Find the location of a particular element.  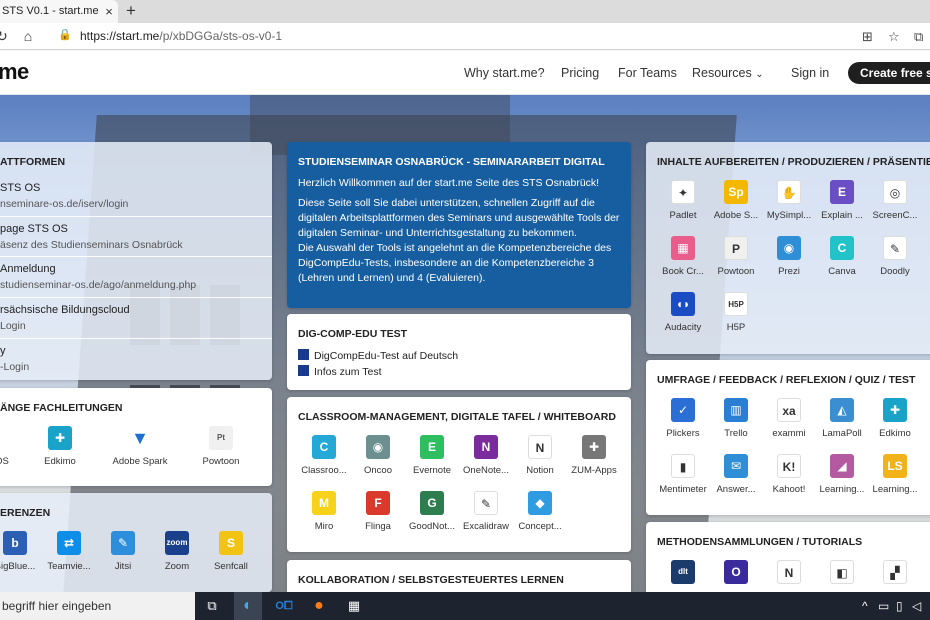

bookmark-url: Login is located at coordinates (13, 326).